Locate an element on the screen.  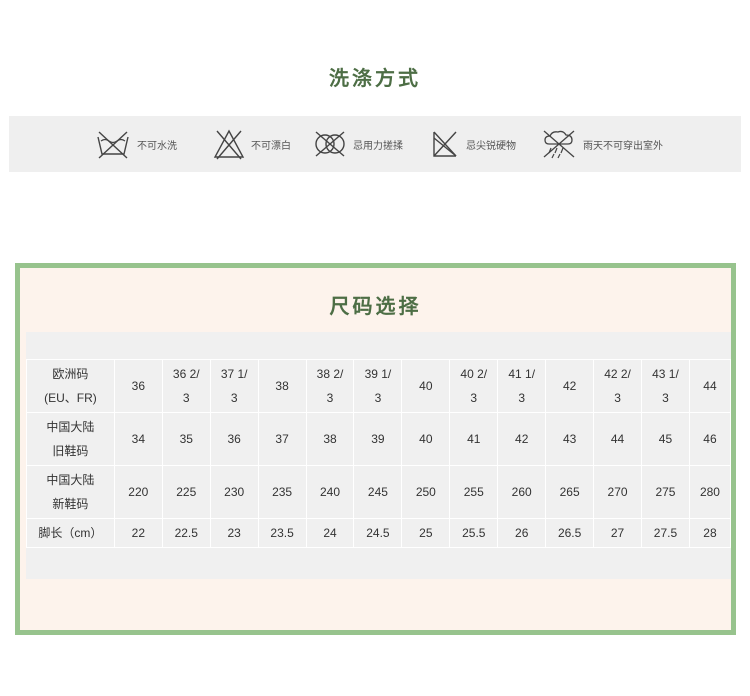
size-cell: 34 is located at coordinates (138, 439).